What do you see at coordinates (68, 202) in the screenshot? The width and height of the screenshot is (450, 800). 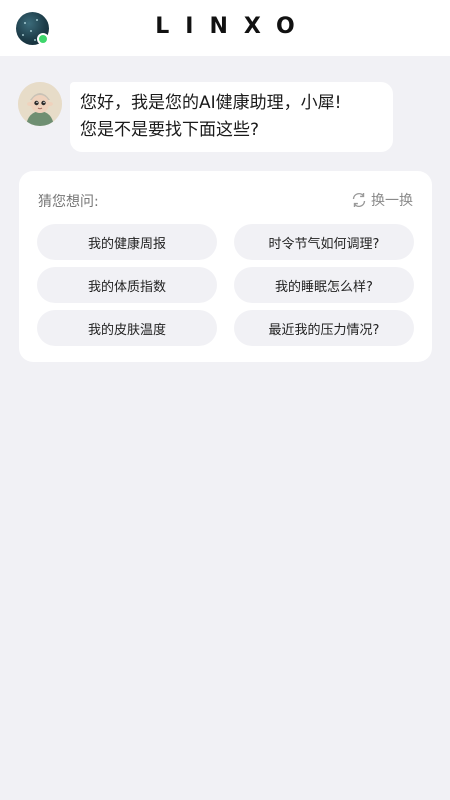 I see `suggestions-title: 猜您想问:` at bounding box center [68, 202].